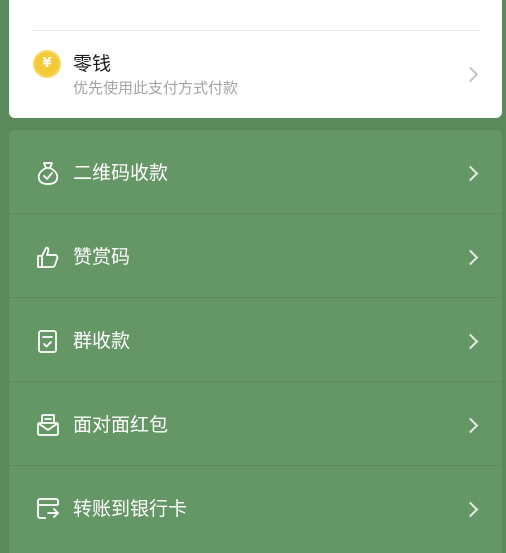 This screenshot has height=553, width=506. Describe the element at coordinates (48, 508) in the screenshot. I see `bank-card-transfer-icon` at that location.